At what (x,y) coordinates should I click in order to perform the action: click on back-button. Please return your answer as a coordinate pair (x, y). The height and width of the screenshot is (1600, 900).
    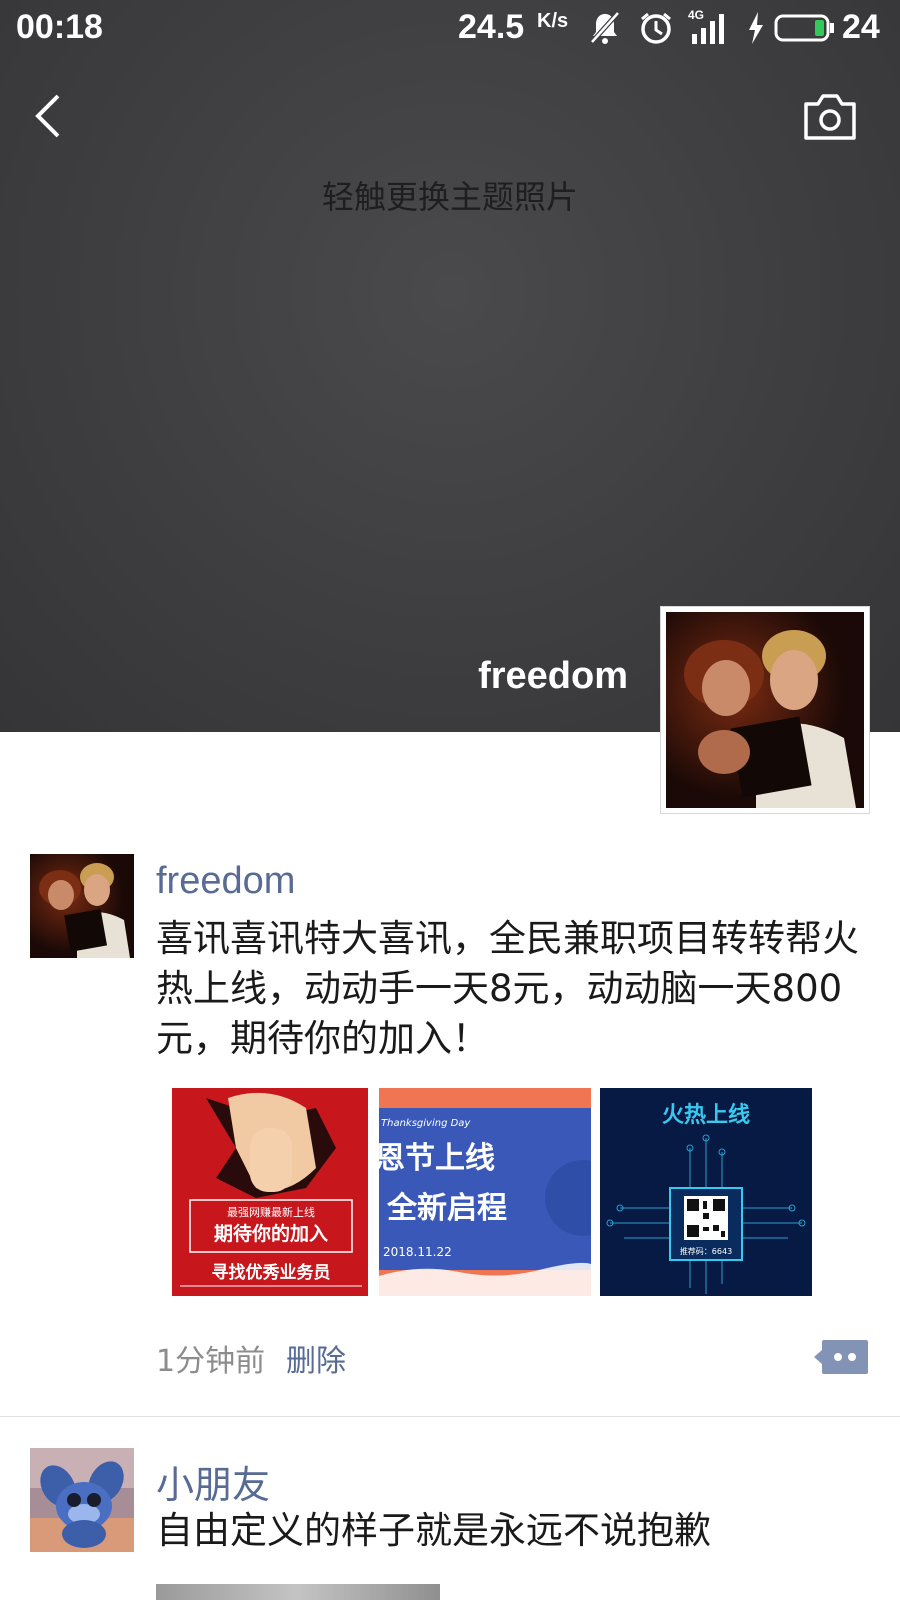
    Looking at the image, I should click on (51, 116).